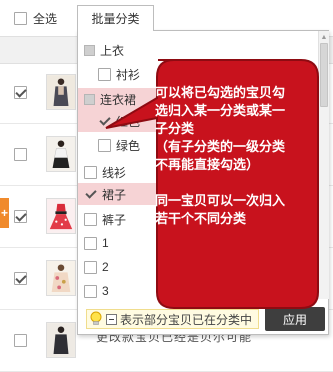 The height and width of the screenshot is (372, 333). What do you see at coordinates (198, 267) in the screenshot?
I see `category-item-2: 2` at bounding box center [198, 267].